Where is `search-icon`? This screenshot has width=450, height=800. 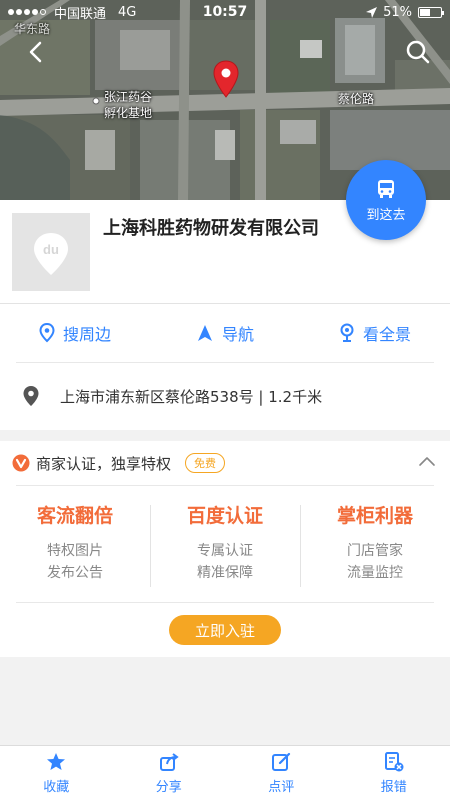
search-icon is located at coordinates (418, 52).